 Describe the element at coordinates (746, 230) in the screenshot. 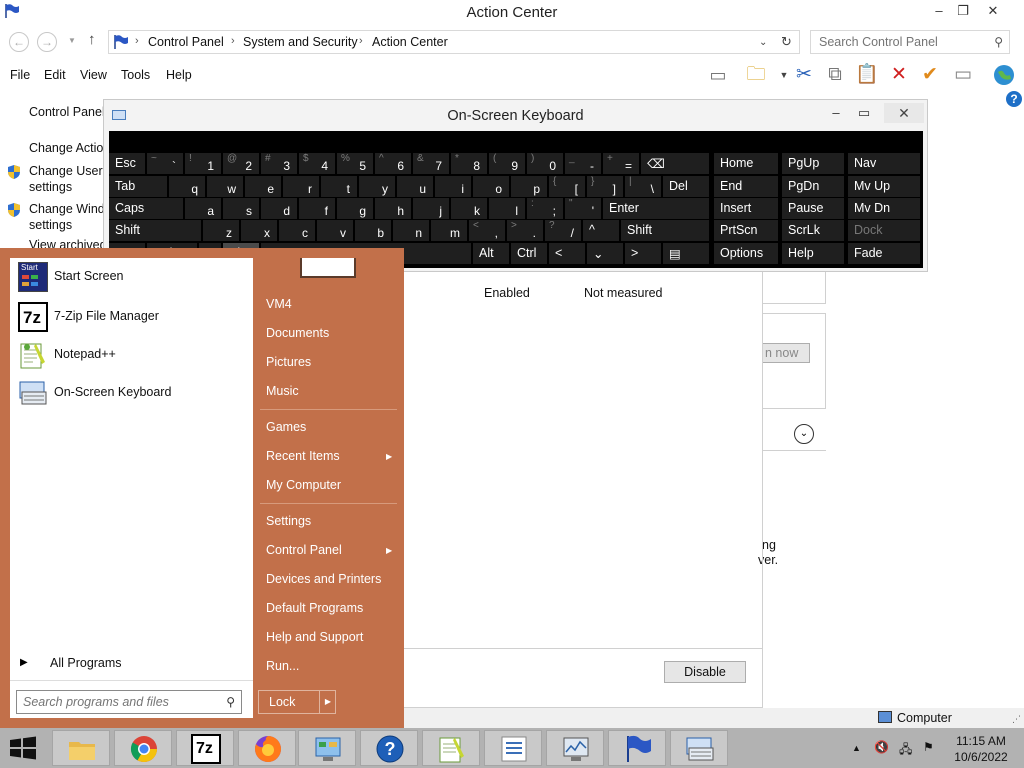

I see `key-prtscn: PrtScn` at that location.